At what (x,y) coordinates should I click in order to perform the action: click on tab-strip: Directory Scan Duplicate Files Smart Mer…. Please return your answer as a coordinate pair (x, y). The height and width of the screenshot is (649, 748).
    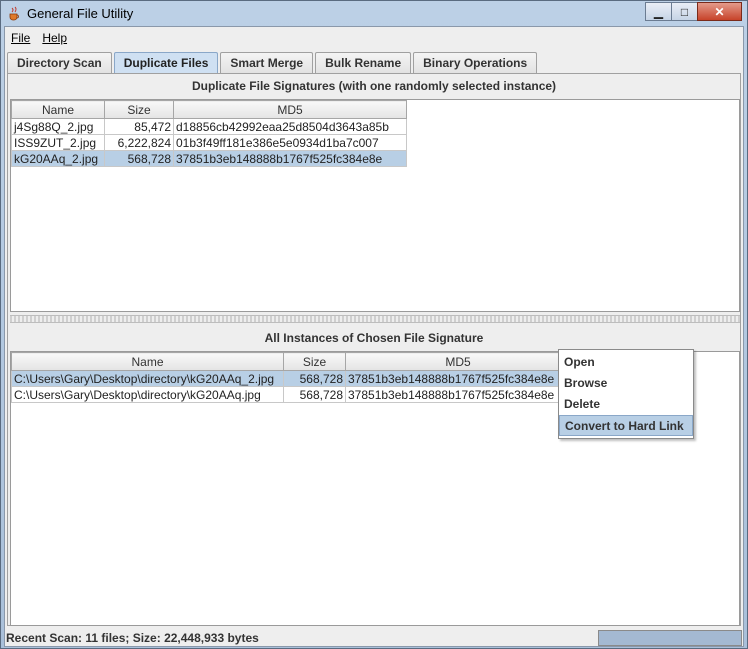
    Looking at the image, I should click on (273, 62).